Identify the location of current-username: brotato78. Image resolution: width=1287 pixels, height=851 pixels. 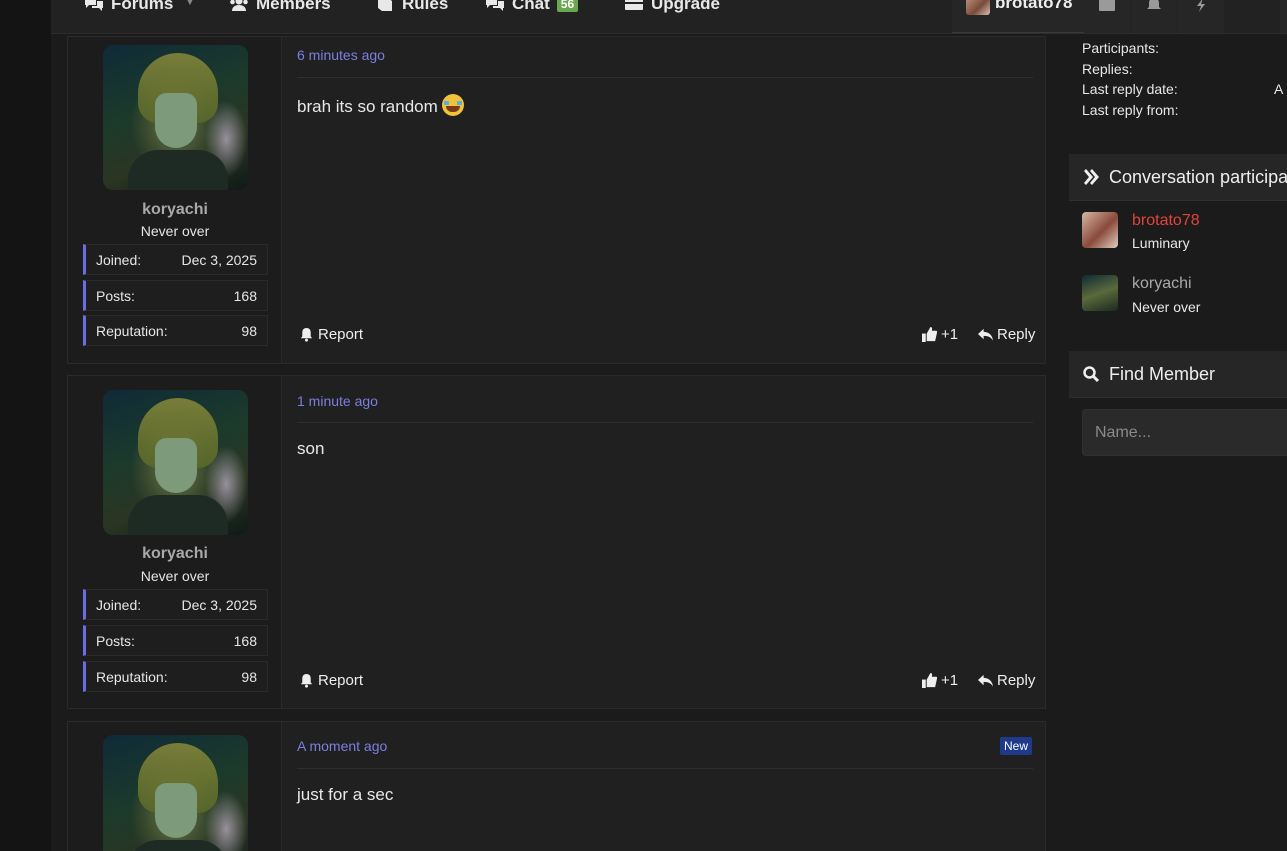
(1034, 6).